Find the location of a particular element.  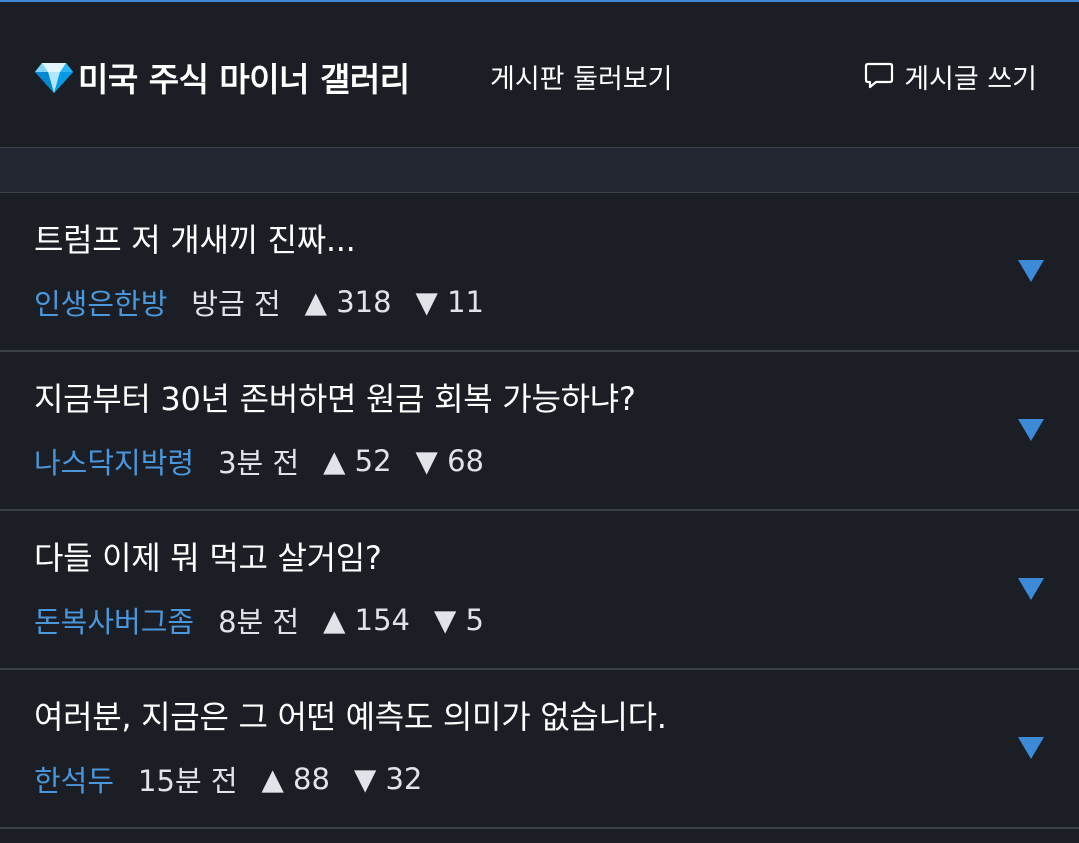

post-meta: 돈복사버그좀 8분 전 ▲ 154 ▼ 5 is located at coordinates (259, 620).